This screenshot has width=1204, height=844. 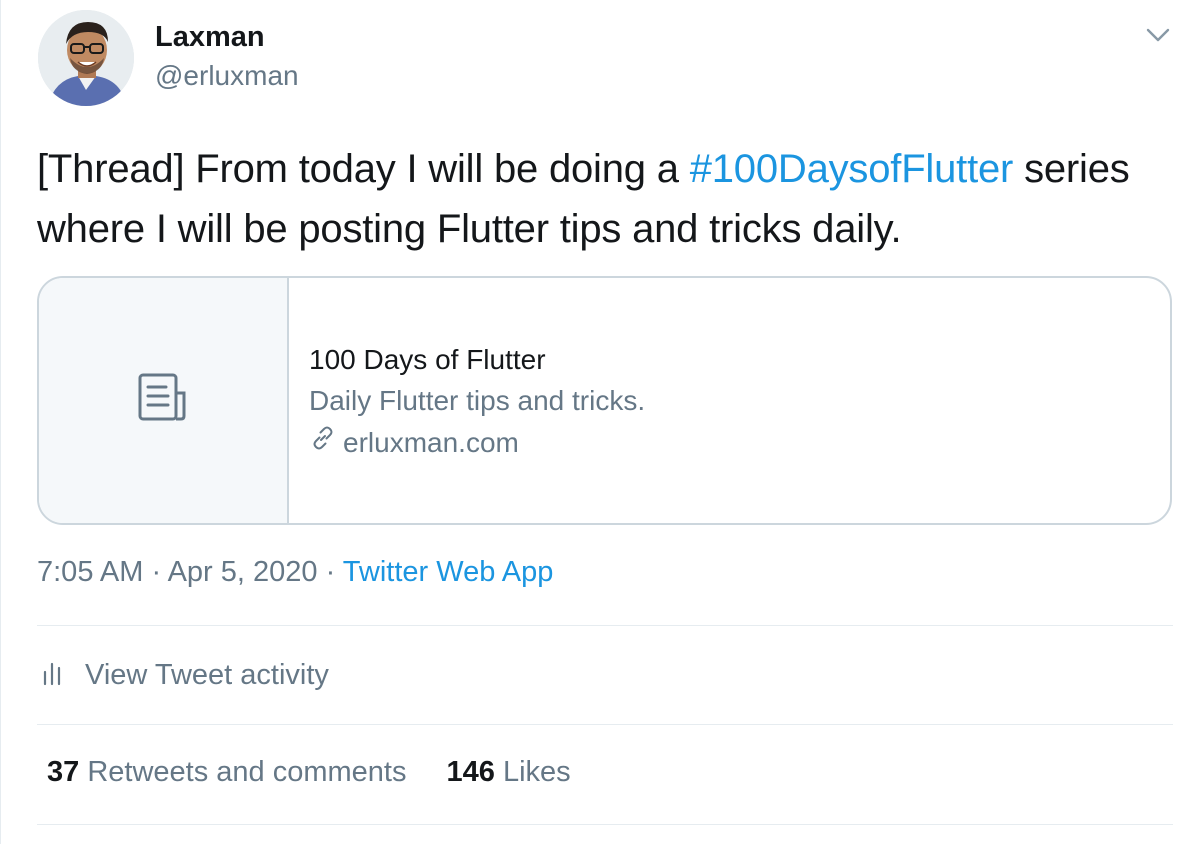 I want to click on tweet-date: Apr 5, 2020, so click(x=243, y=572).